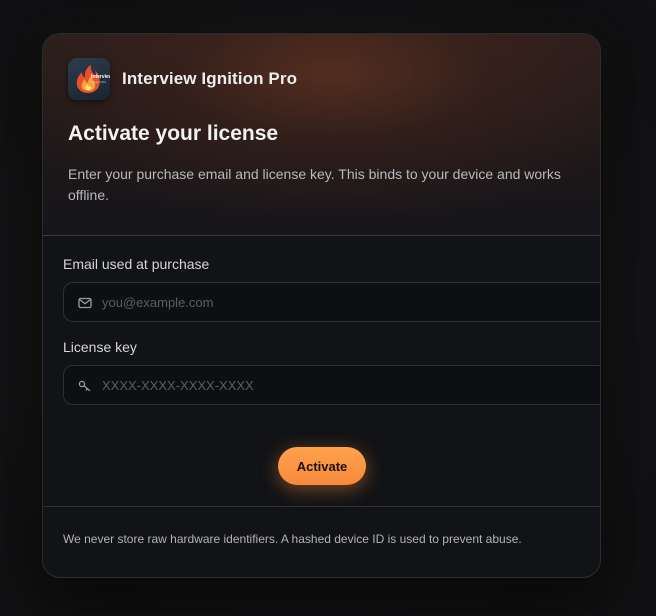 The width and height of the screenshot is (656, 616). Describe the element at coordinates (99, 82) in the screenshot. I see `svg-text: Ignition Pro` at that location.